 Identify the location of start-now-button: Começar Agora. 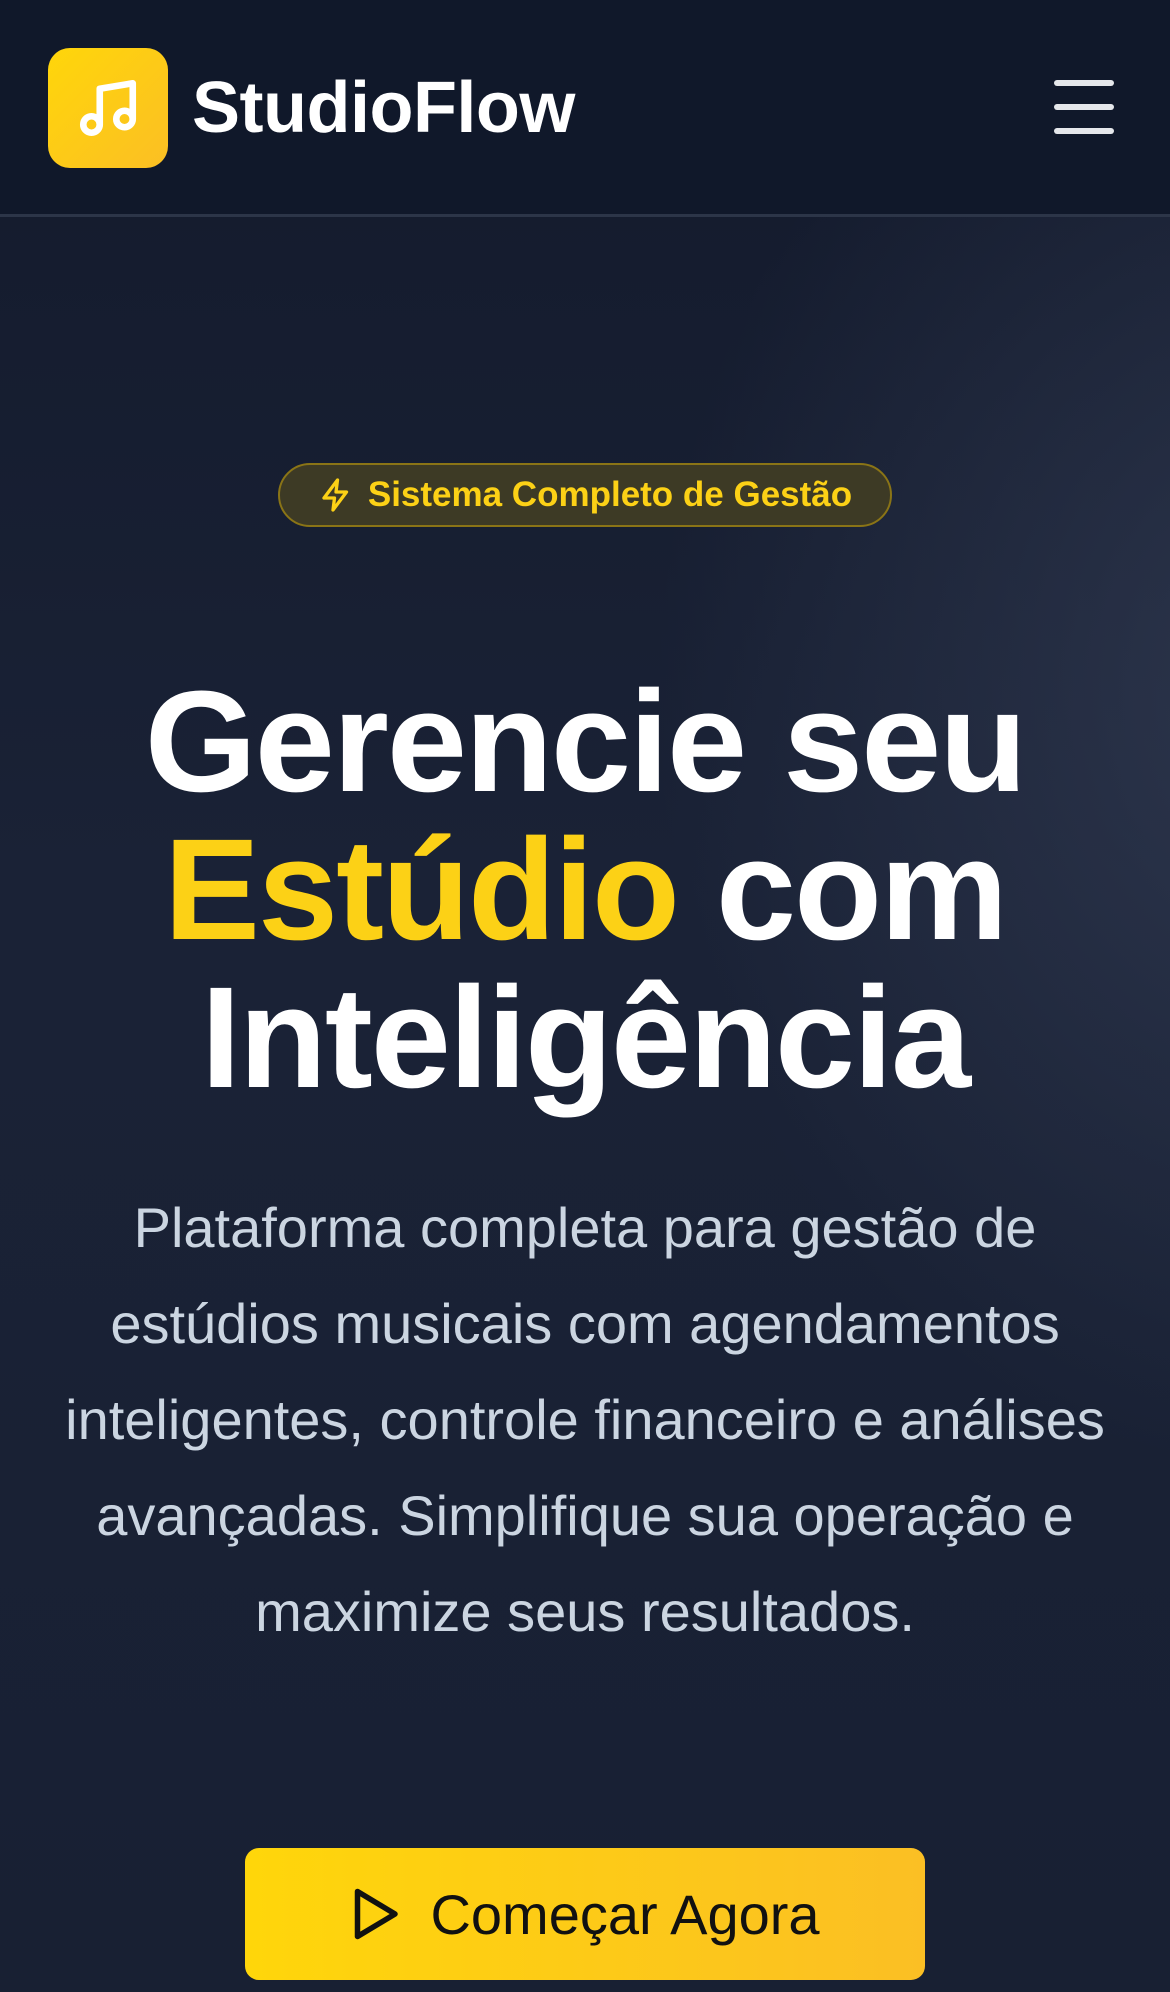
(585, 1914).